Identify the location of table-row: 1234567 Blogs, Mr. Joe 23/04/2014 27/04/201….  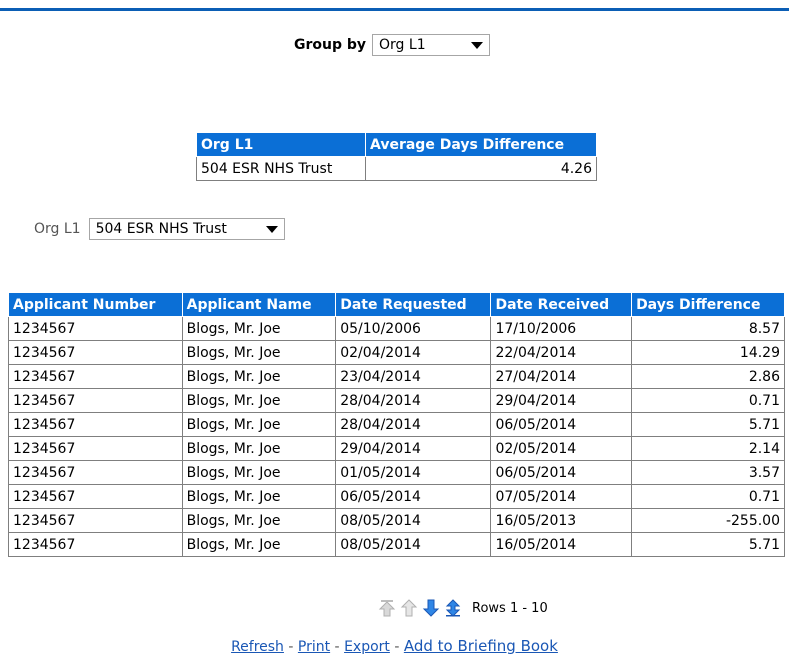
(396, 376).